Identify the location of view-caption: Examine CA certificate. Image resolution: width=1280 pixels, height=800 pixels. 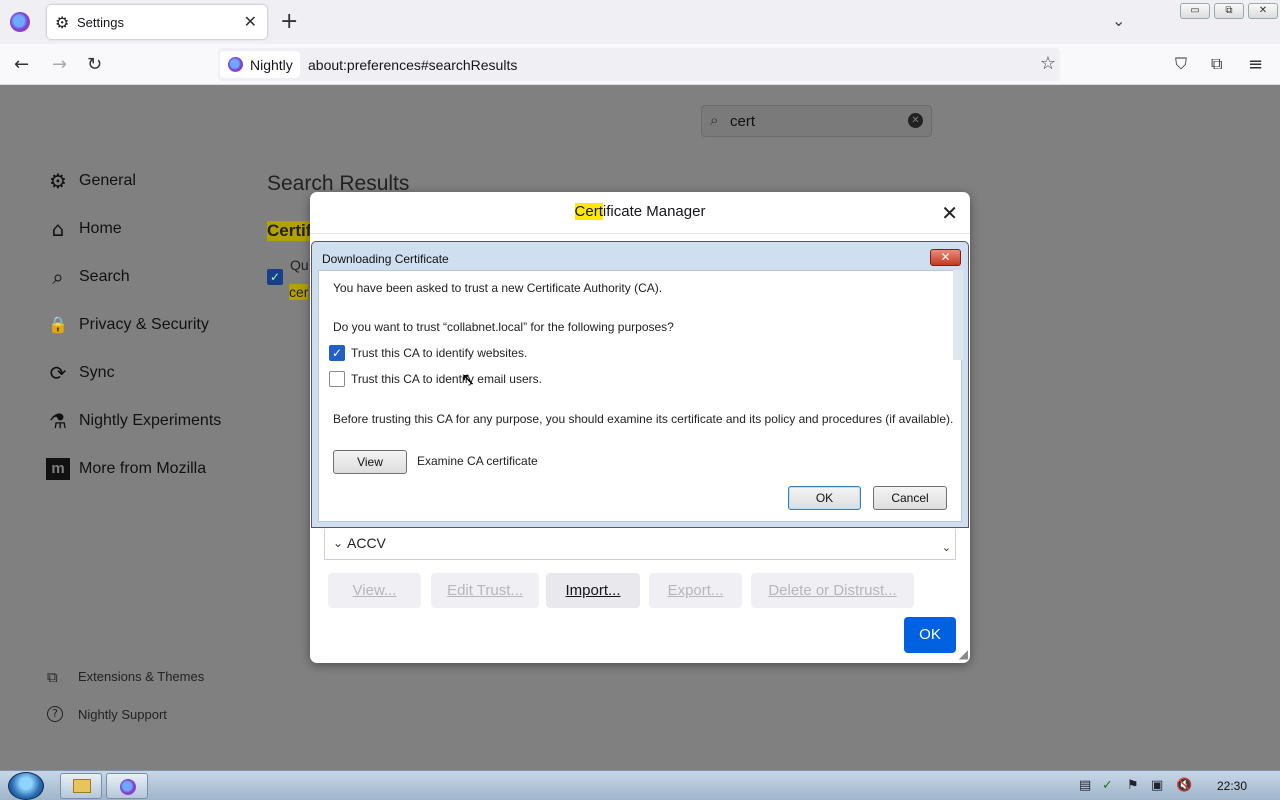
(477, 461).